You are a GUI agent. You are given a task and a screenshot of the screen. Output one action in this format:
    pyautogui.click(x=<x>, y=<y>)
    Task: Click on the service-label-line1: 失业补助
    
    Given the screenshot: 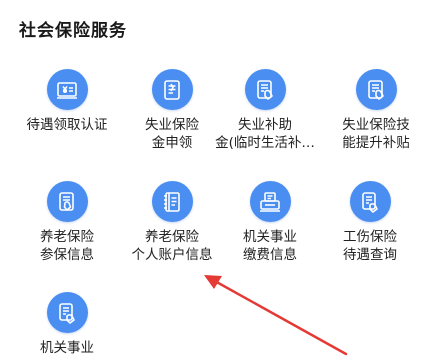 What is the action you would take?
    pyautogui.click(x=265, y=125)
    